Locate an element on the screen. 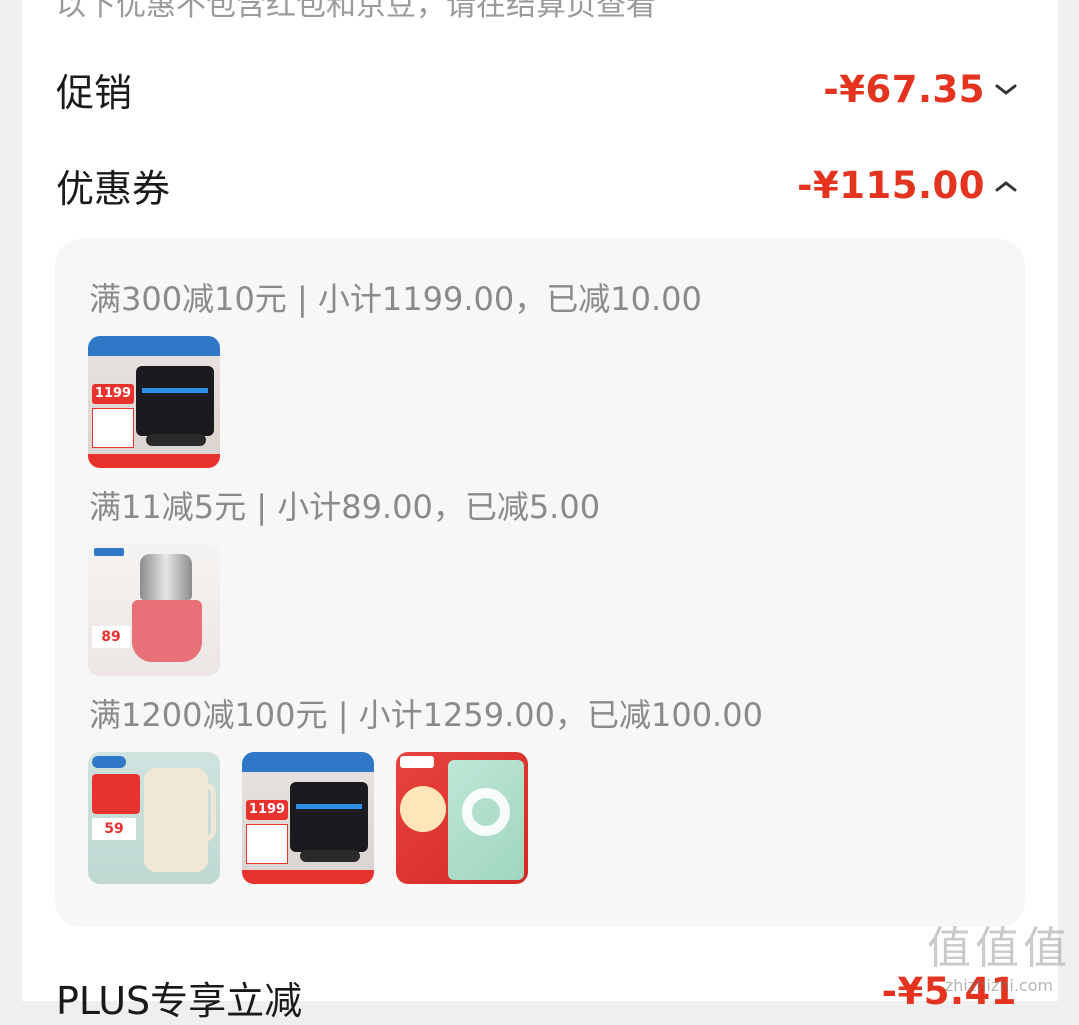  chevron-up-icon is located at coordinates (1006, 186).